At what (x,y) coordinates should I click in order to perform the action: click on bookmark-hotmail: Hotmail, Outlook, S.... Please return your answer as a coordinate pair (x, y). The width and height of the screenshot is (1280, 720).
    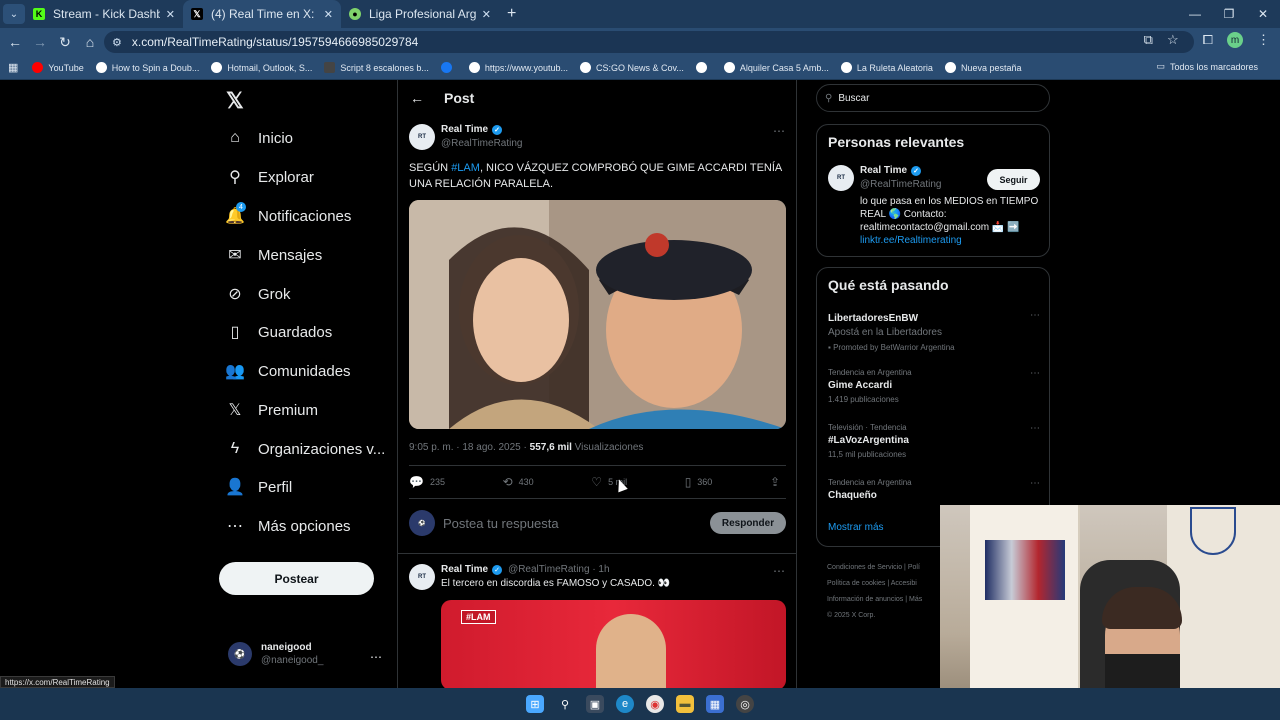
    Looking at the image, I should click on (261, 67).